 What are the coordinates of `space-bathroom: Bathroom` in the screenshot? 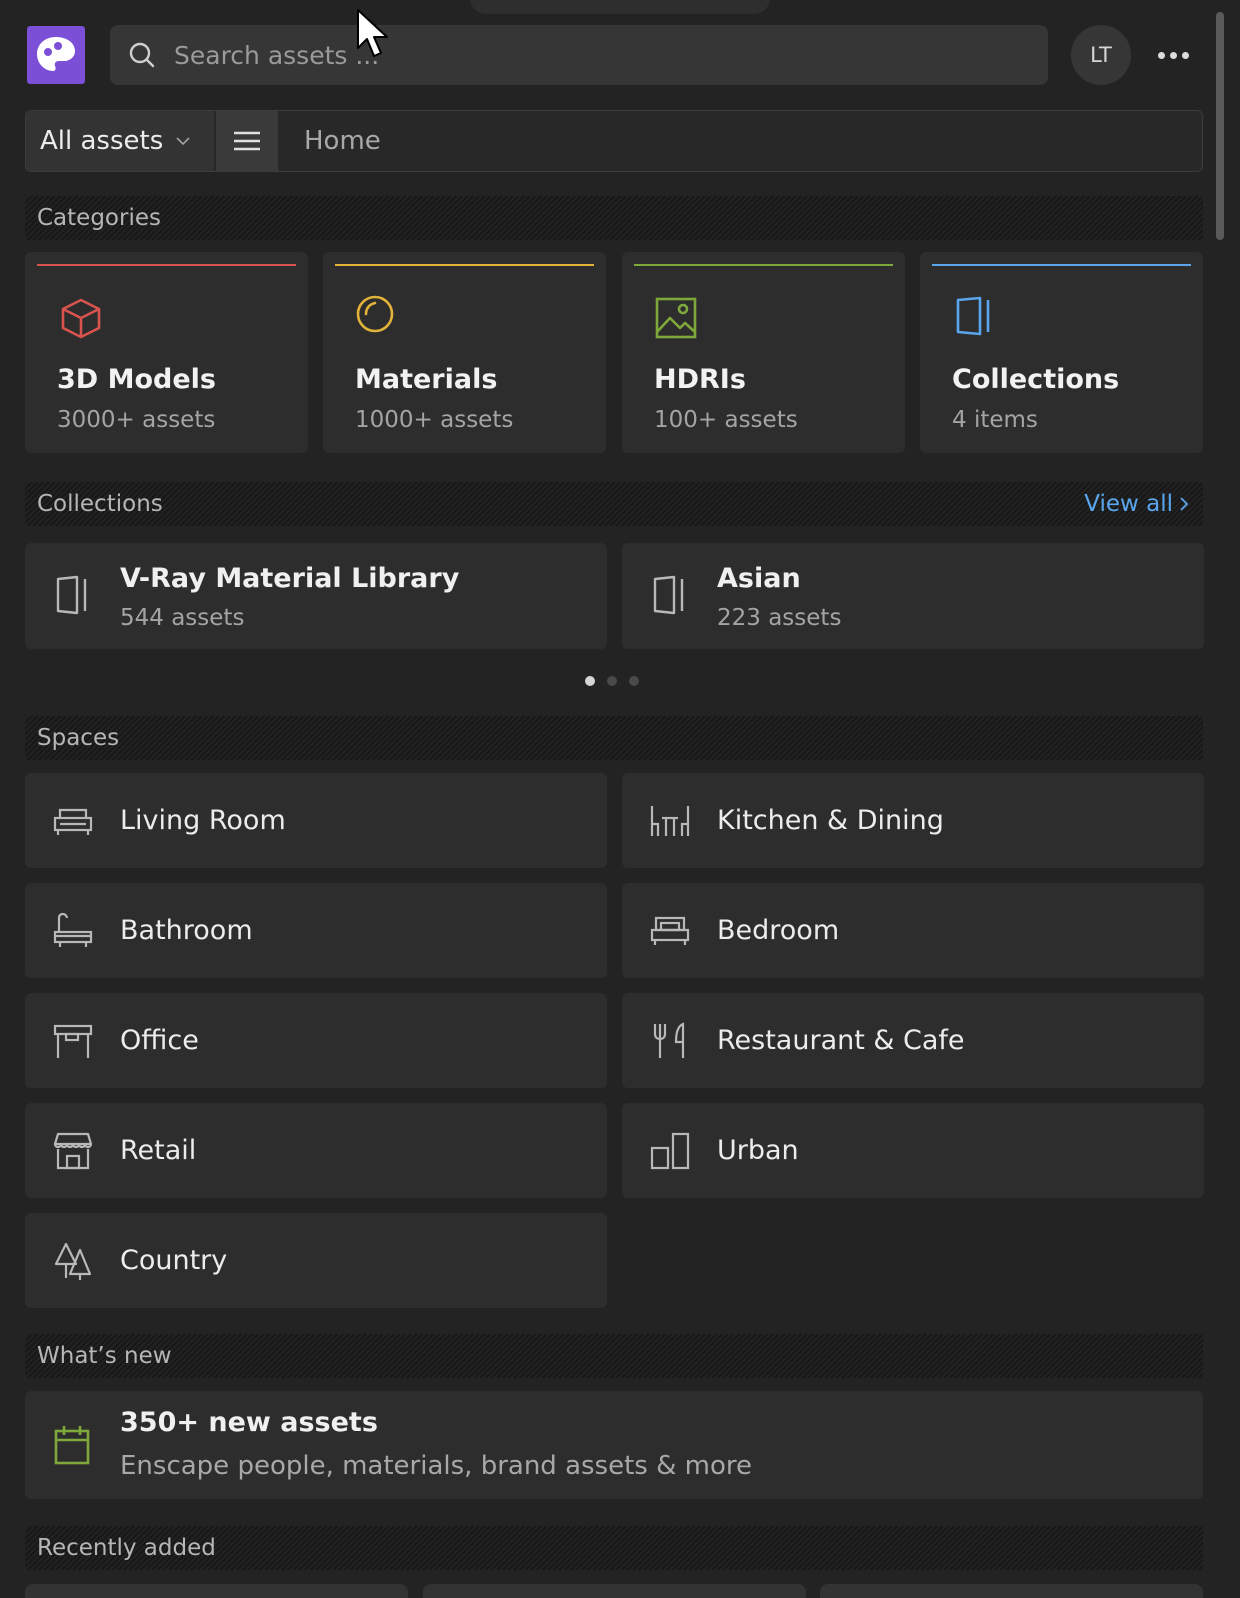 It's located at (316, 930).